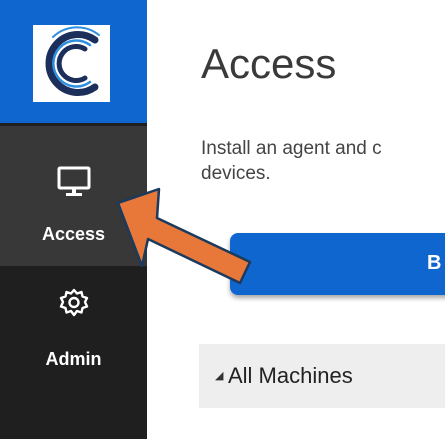  Describe the element at coordinates (219, 375) in the screenshot. I see `caret-down-icon: ◢` at that location.